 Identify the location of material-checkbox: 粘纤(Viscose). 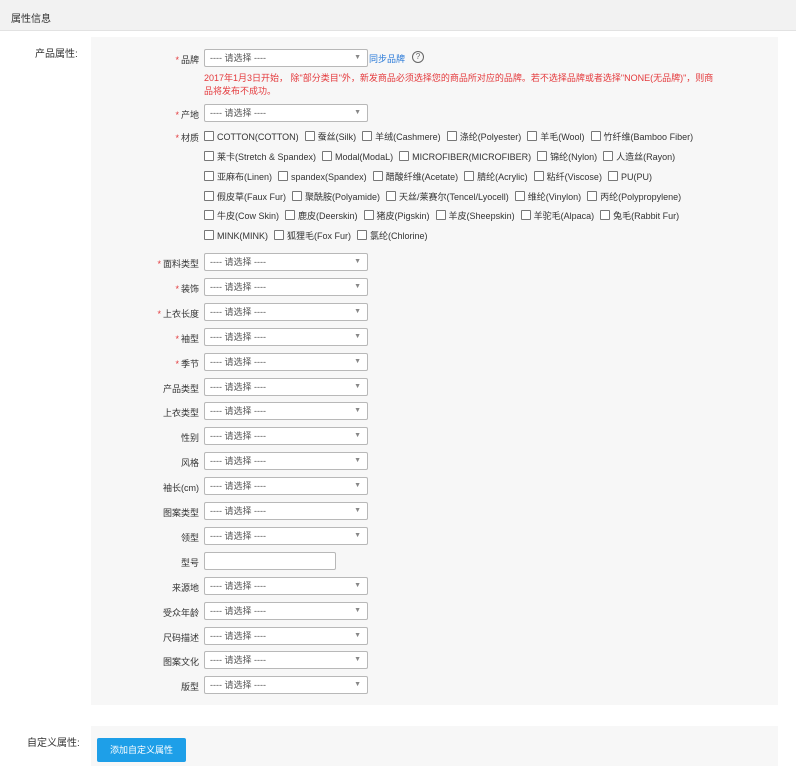
(567, 176).